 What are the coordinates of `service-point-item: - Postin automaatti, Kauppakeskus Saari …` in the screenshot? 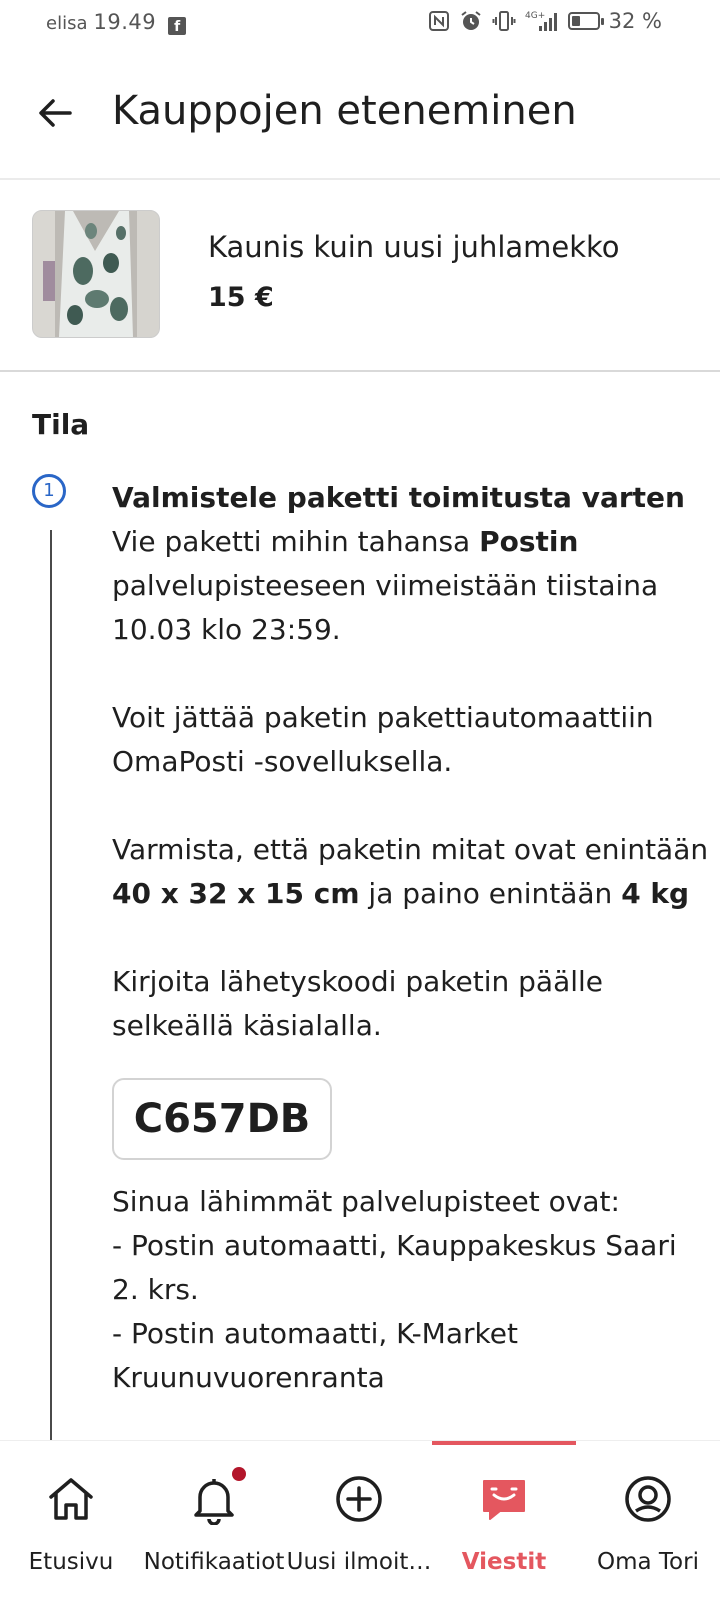 It's located at (394, 1267).